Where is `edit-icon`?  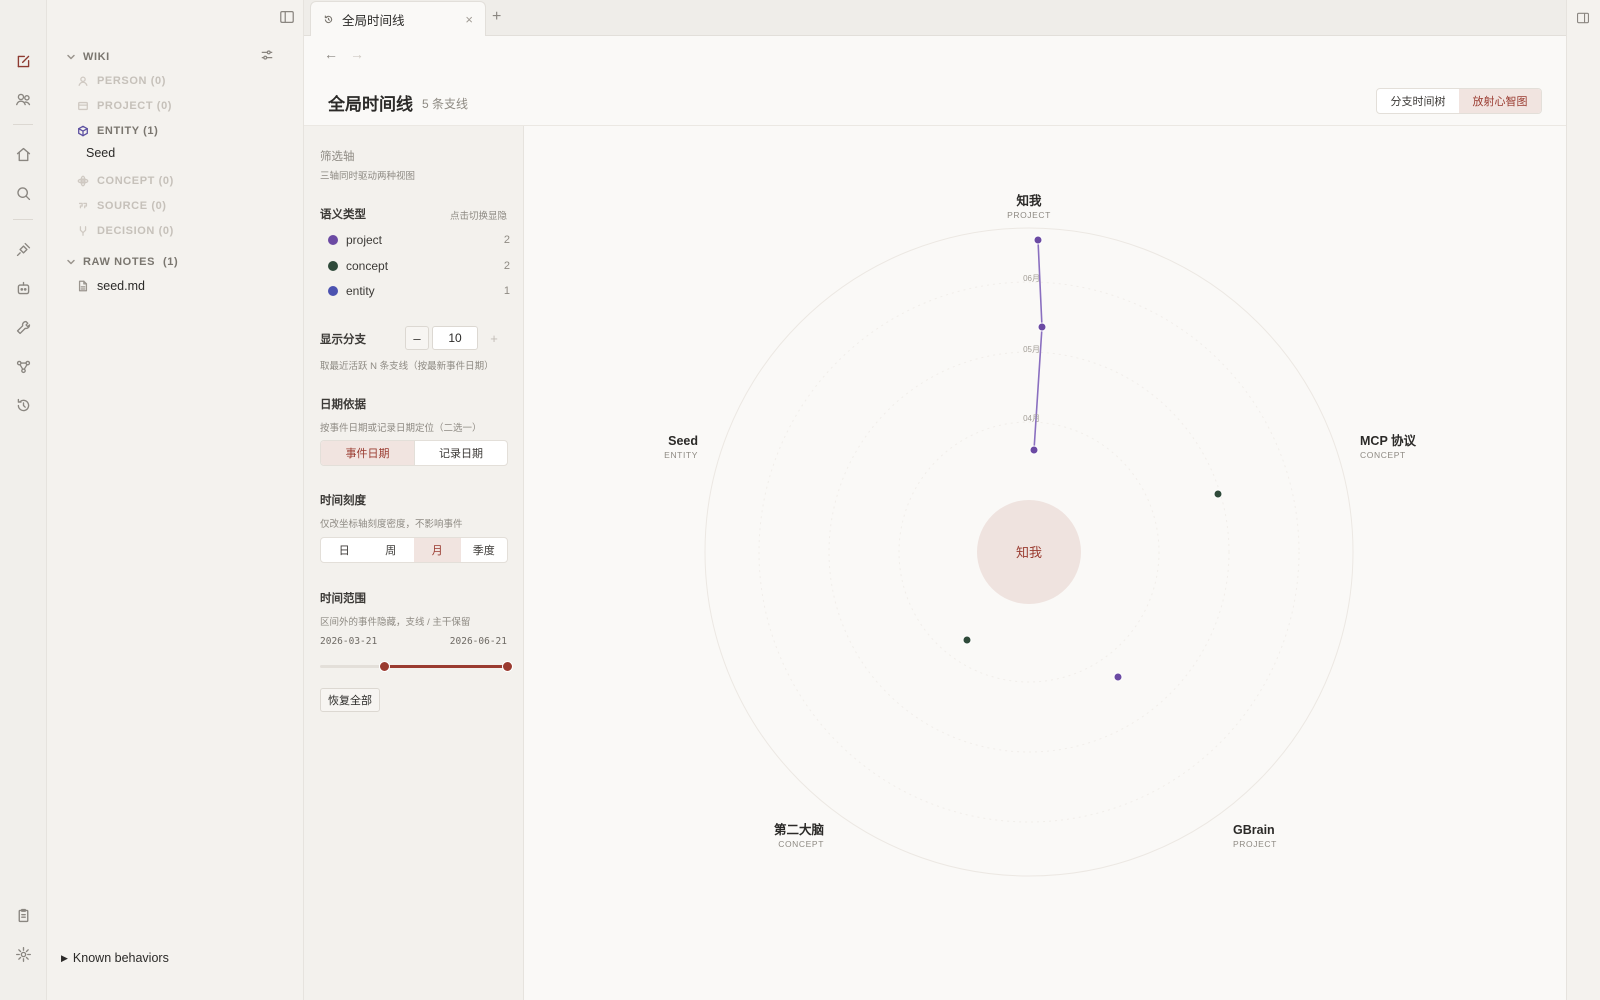
edit-icon is located at coordinates (23, 61).